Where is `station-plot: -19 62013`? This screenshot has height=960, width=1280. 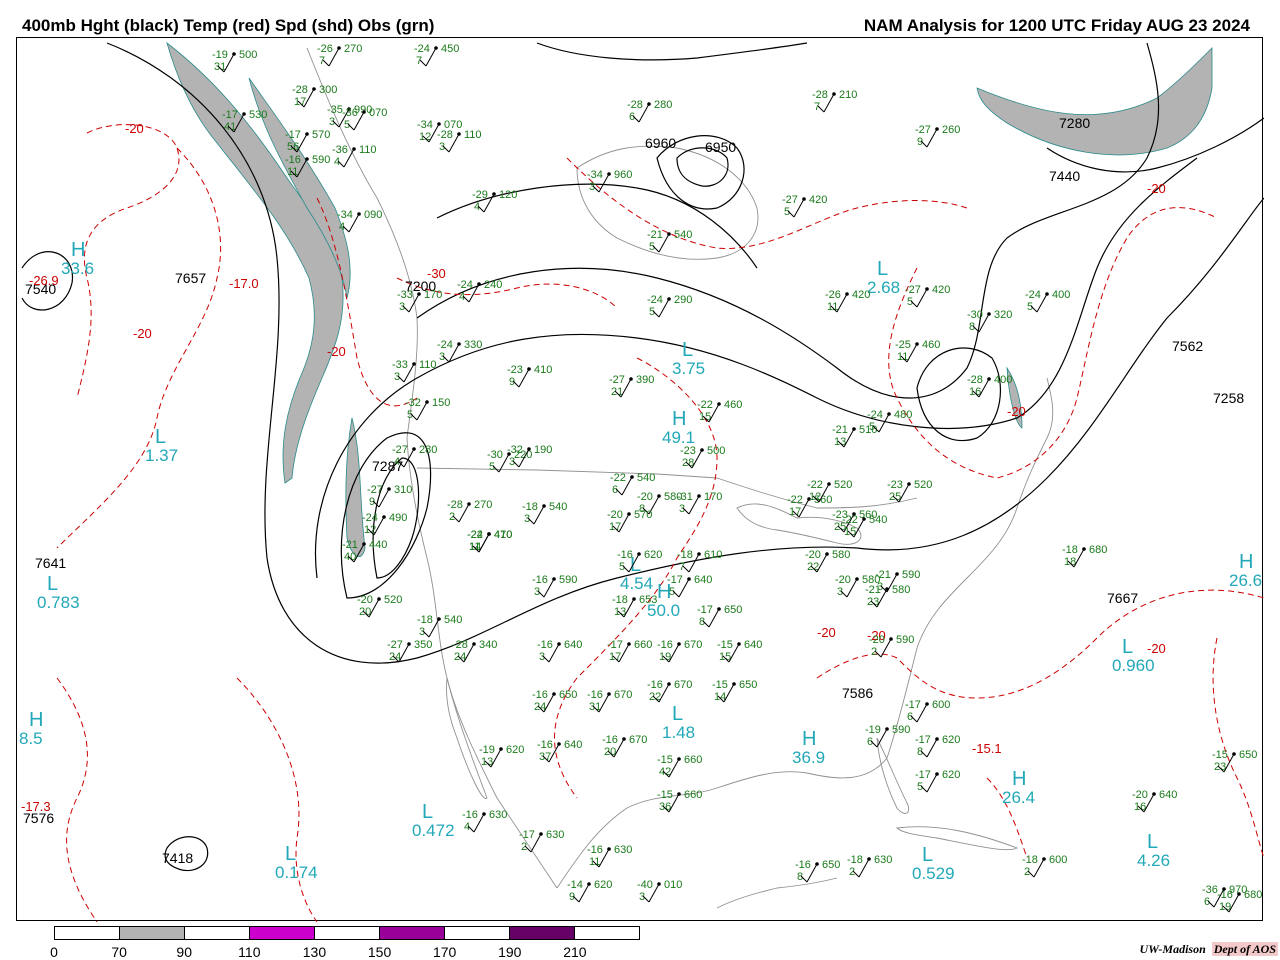
station-plot: -19 62013 is located at coordinates (501, 756).